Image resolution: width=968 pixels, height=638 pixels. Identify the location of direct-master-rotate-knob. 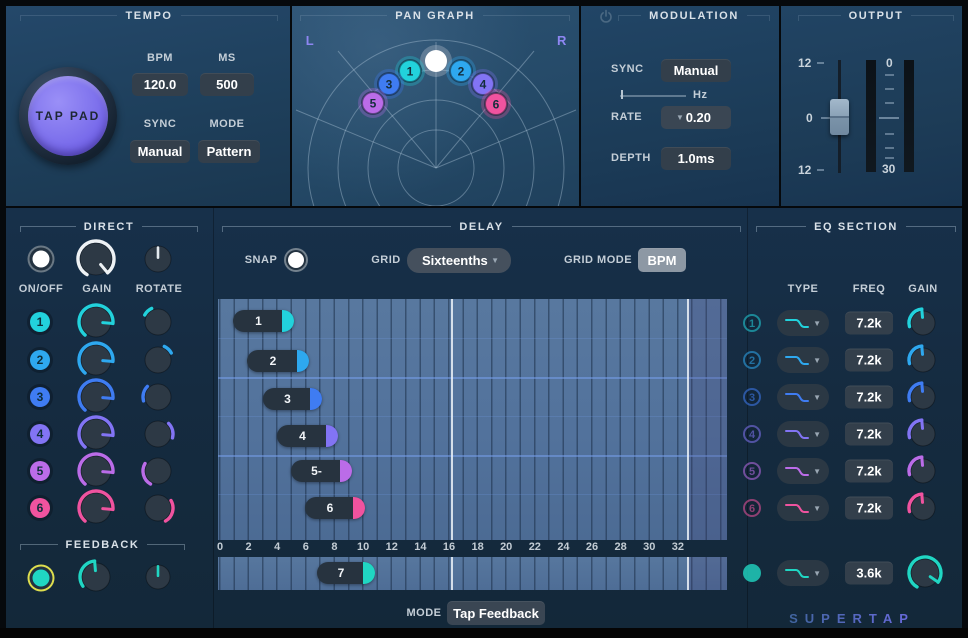
(158, 259).